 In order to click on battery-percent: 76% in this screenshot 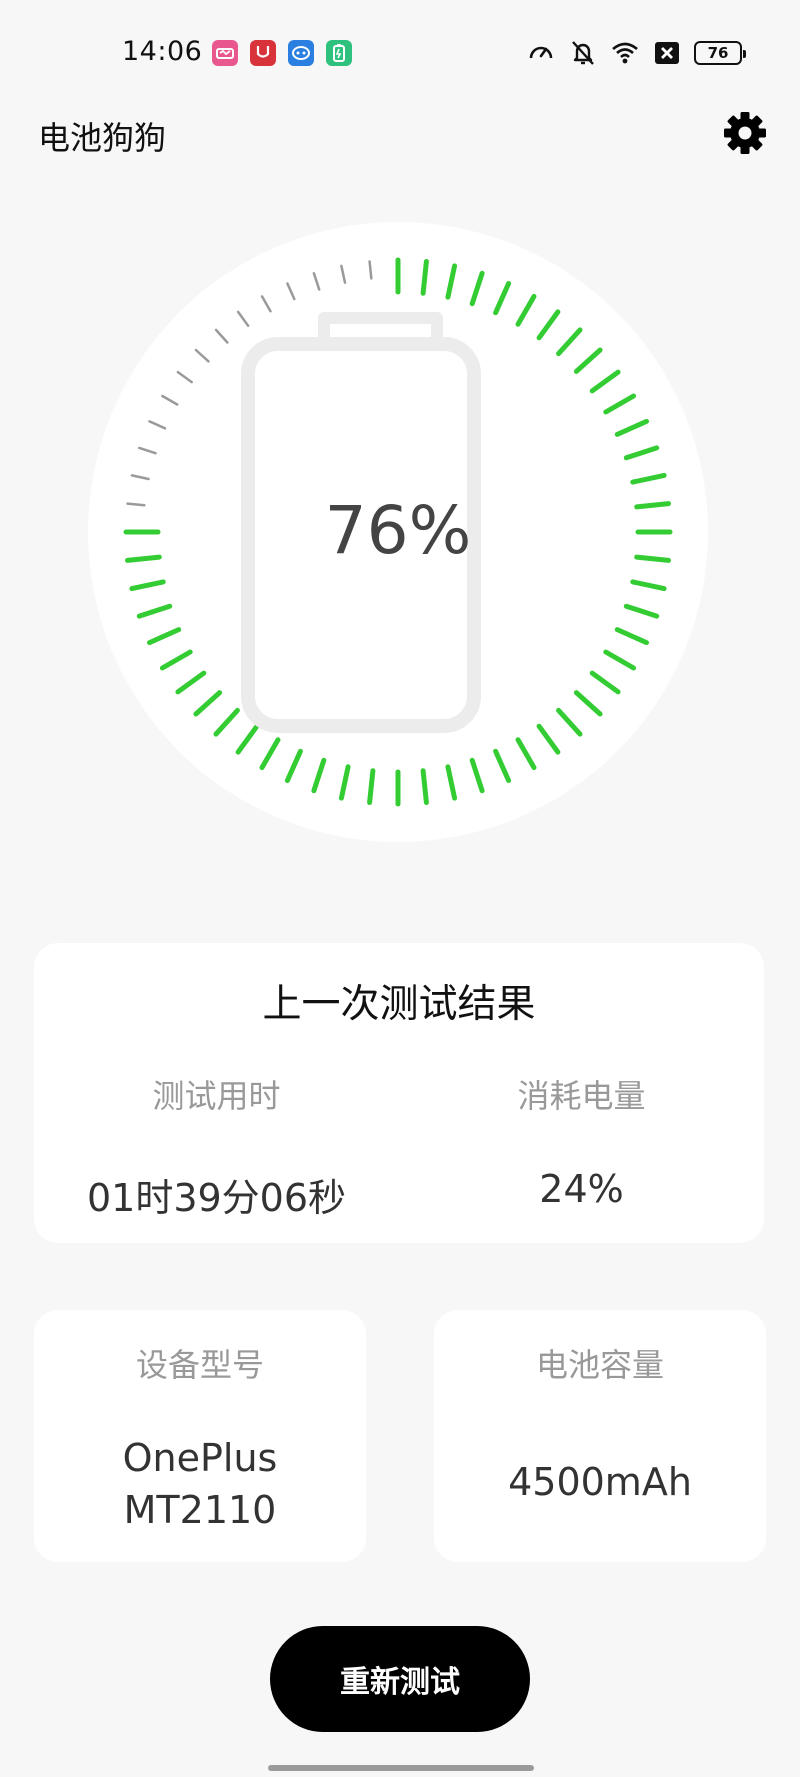, I will do `click(398, 530)`.